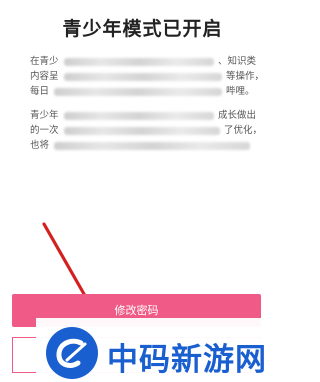 This screenshot has height=382, width=320. Describe the element at coordinates (72, 353) in the screenshot. I see `watermark-logo-icon` at that location.